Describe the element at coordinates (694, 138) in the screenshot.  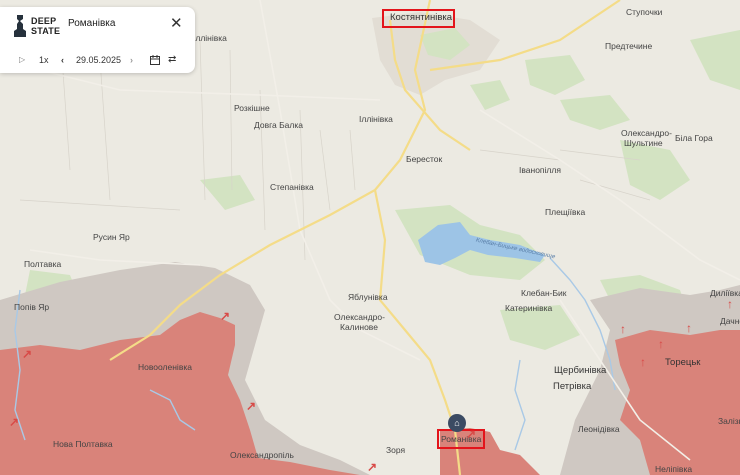
I see `map-label-bila-hora: Біла Гора` at that location.